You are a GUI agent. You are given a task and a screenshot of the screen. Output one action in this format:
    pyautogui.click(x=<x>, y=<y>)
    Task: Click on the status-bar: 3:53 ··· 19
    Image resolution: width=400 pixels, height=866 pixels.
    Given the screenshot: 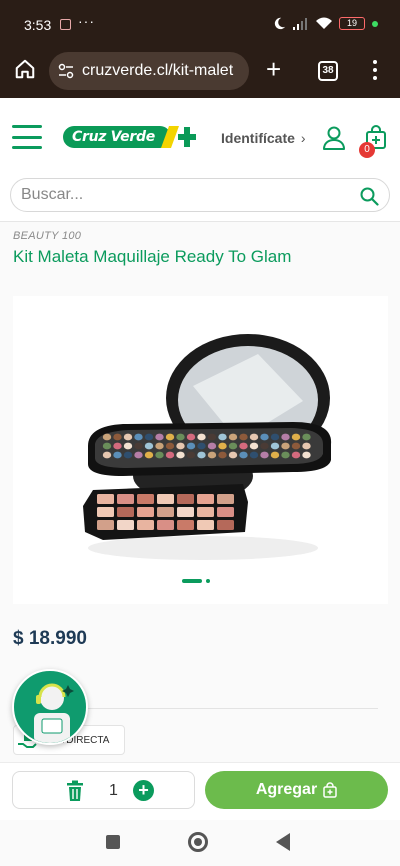 What is the action you would take?
    pyautogui.click(x=200, y=24)
    